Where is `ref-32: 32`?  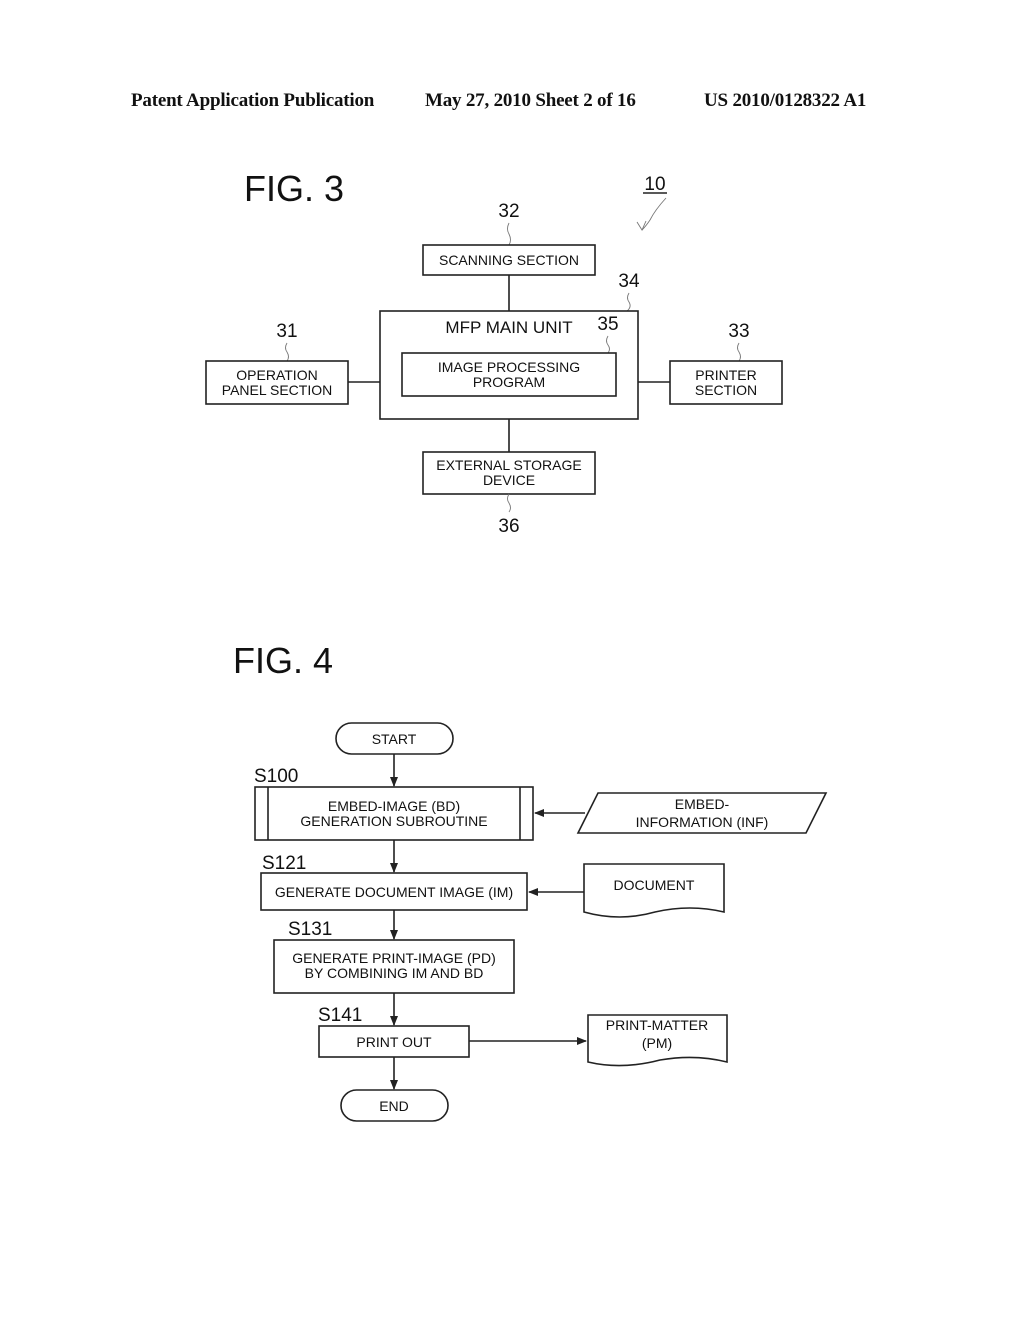 ref-32: 32 is located at coordinates (508, 211).